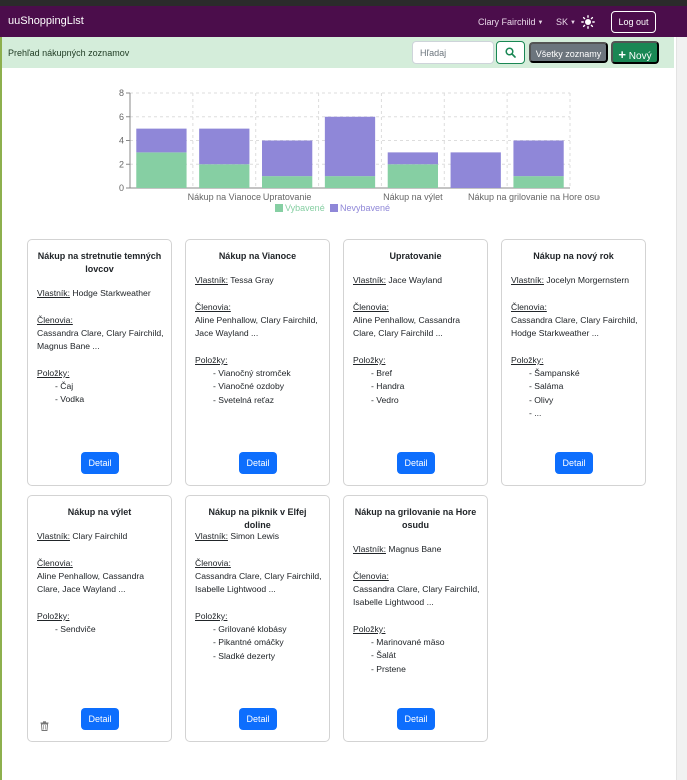 This screenshot has height=780, width=687. Describe the element at coordinates (510, 22) in the screenshot. I see `user-dropdown: Clary Fairchild ▼` at that location.